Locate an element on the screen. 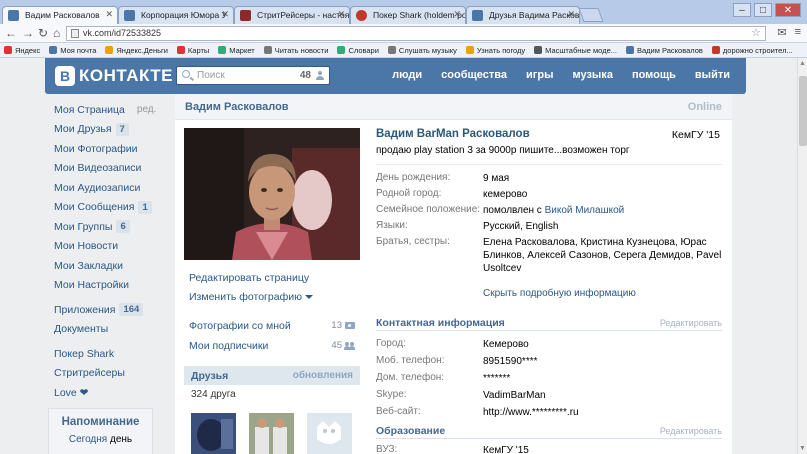 This screenshot has height=454, width=807. menu-my-bookmarks: Мои Закладки is located at coordinates (114, 266).